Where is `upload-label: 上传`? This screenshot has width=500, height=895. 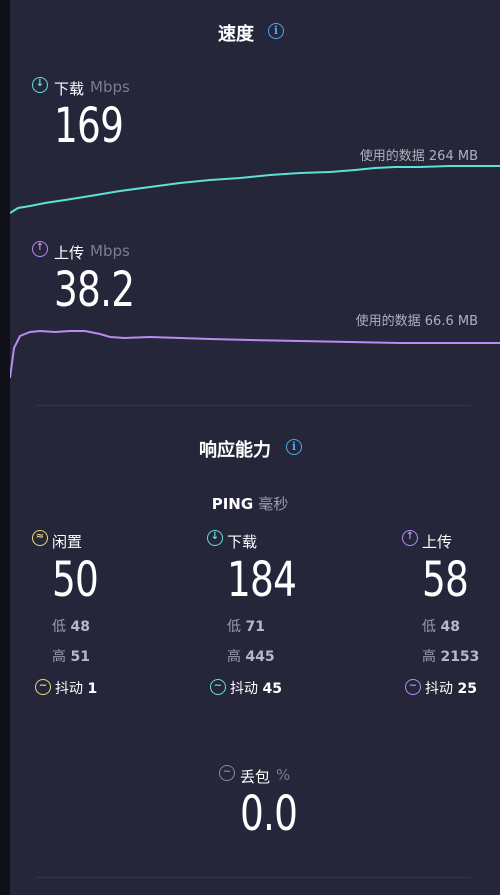 upload-label: 上传 is located at coordinates (69, 253).